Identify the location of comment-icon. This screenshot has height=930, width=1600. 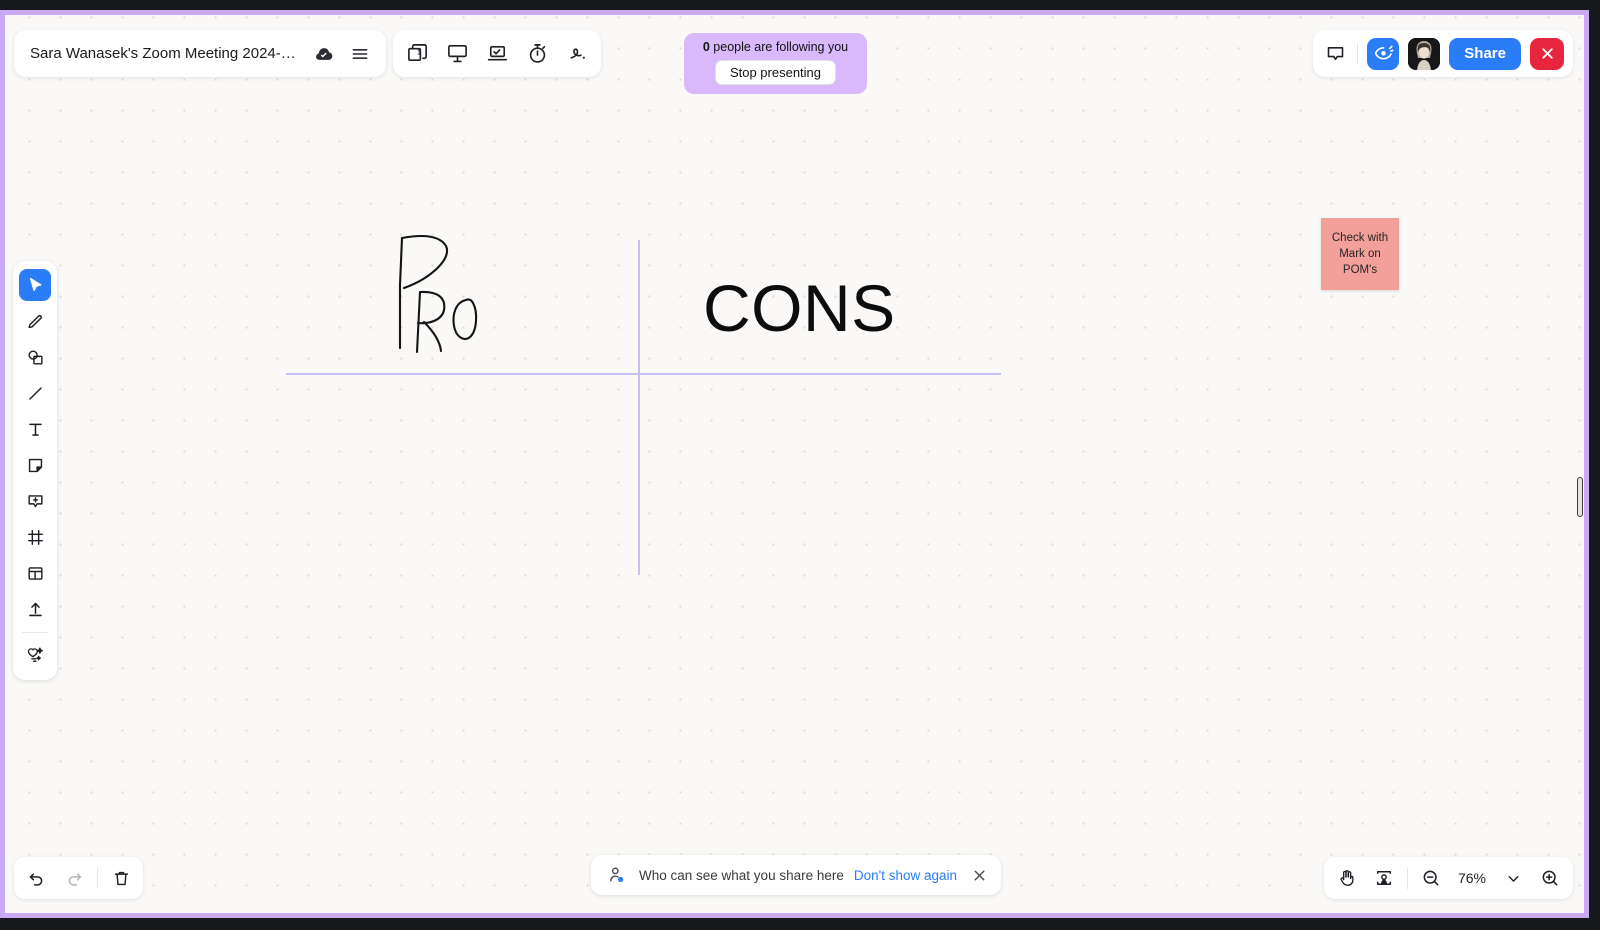
(35, 501).